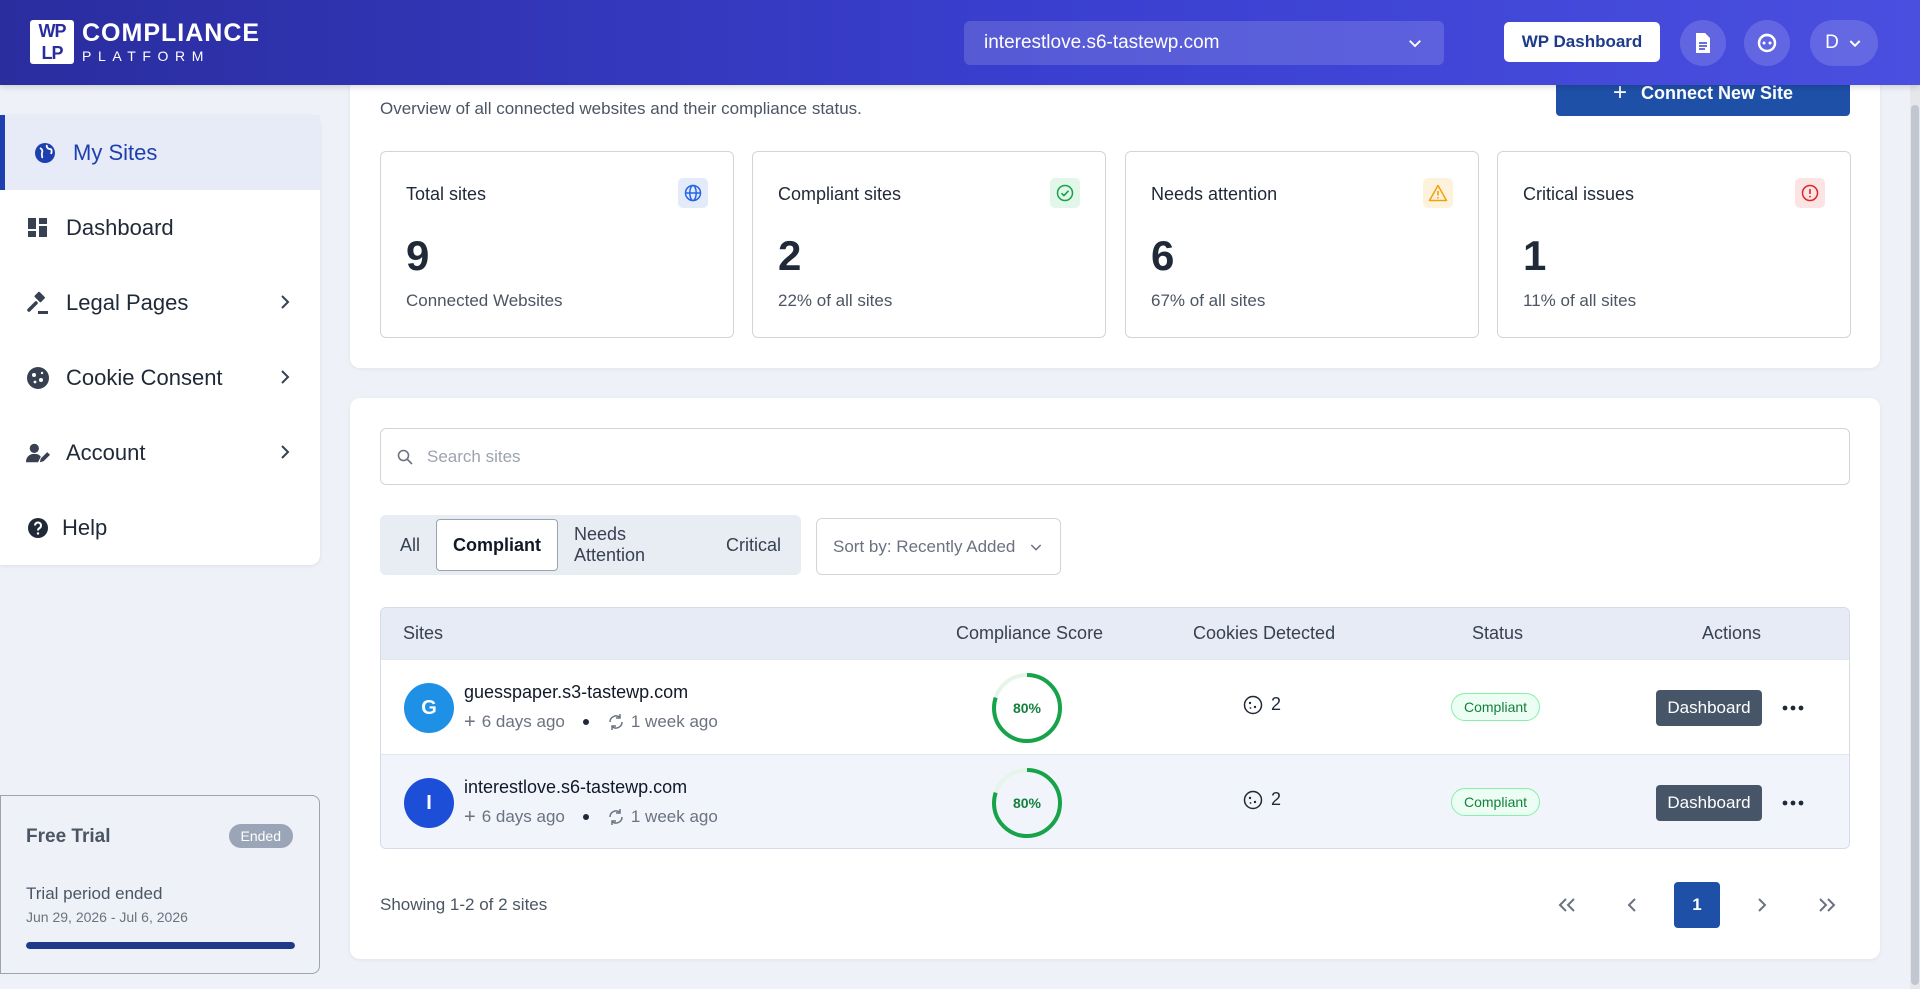 This screenshot has width=1920, height=989. What do you see at coordinates (171, 33) in the screenshot?
I see `logo-line1: COMPLIANCE` at bounding box center [171, 33].